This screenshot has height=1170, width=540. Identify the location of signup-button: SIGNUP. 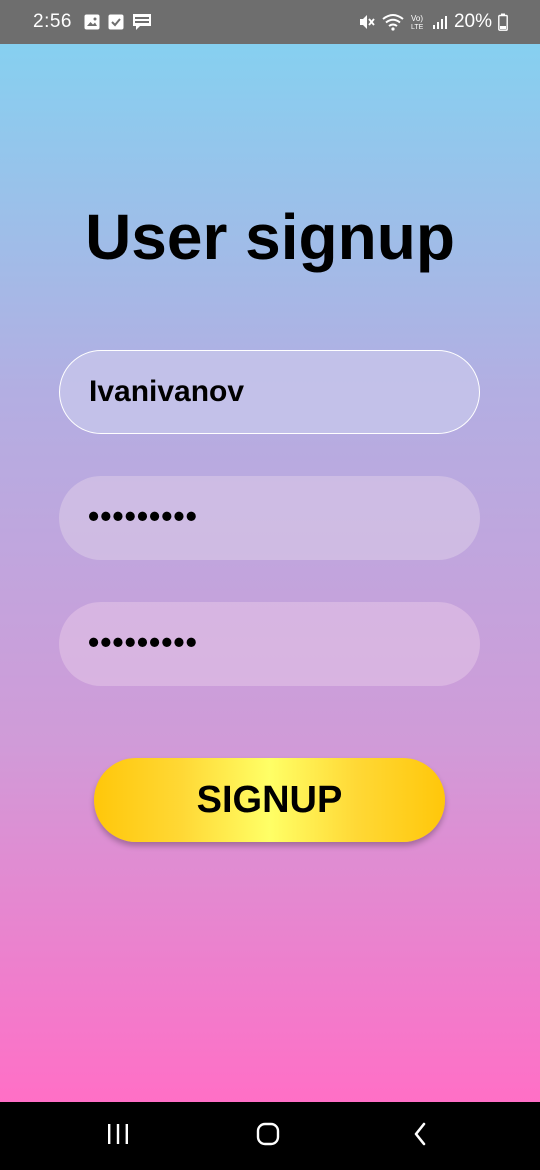
(269, 800).